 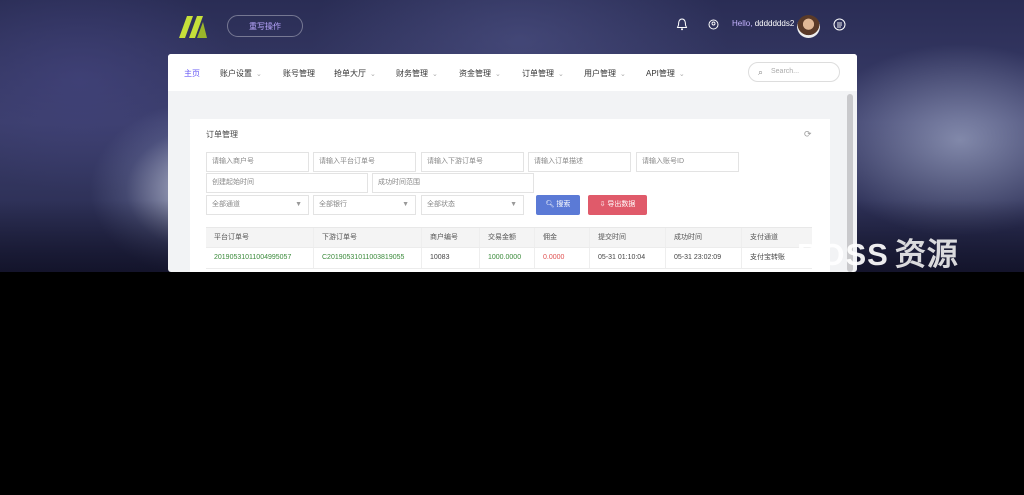 I want to click on channel-select-value: 全部通道, so click(x=226, y=204).